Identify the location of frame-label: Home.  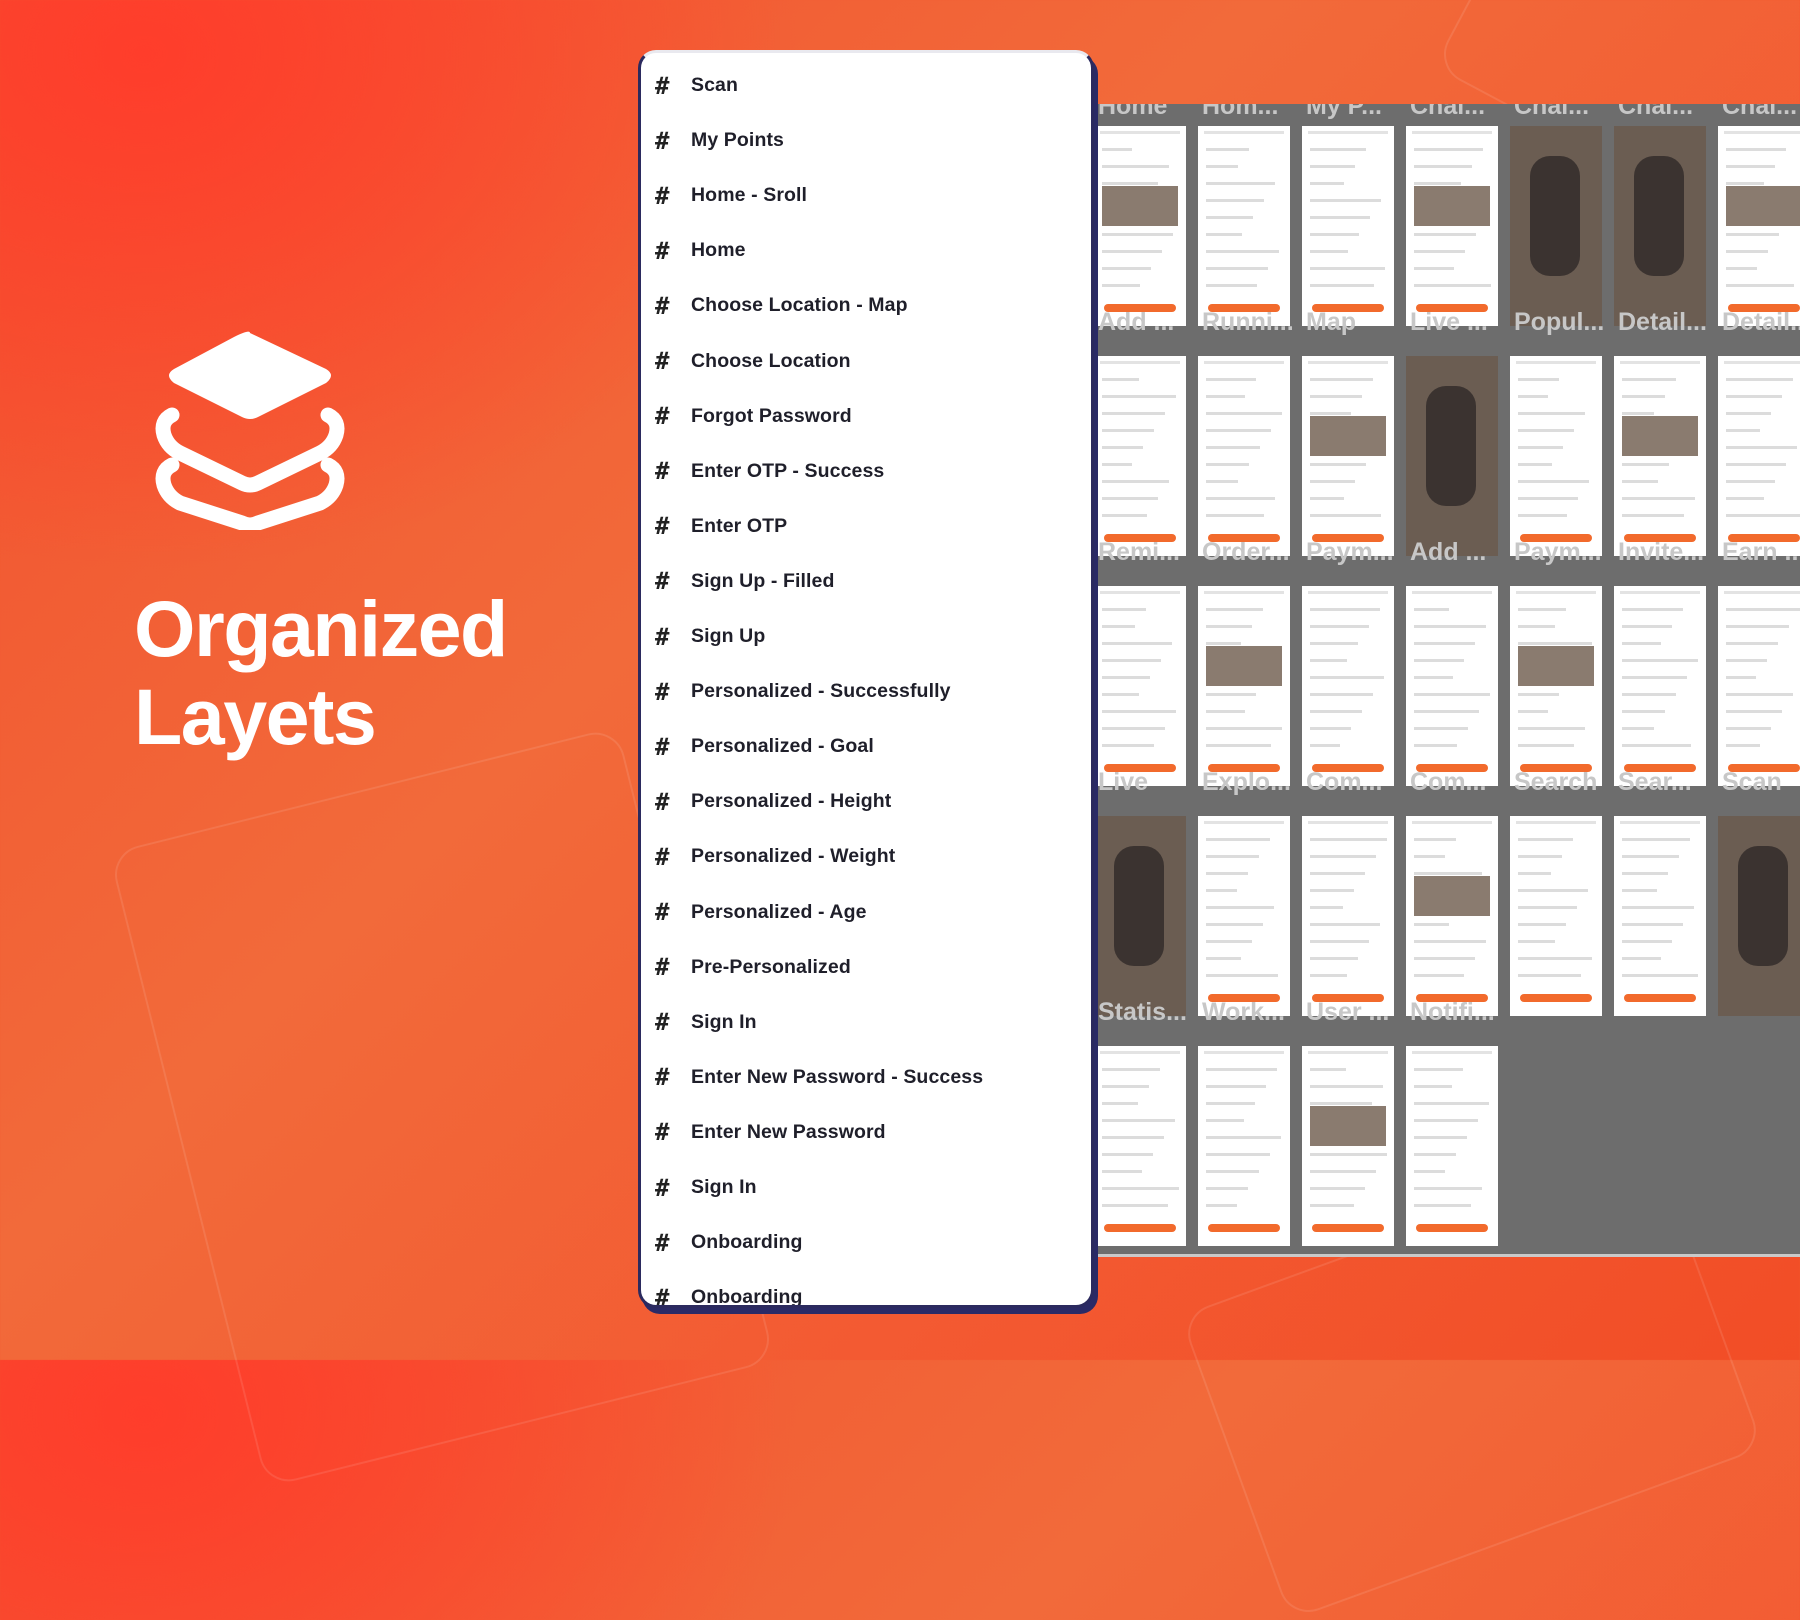
(1146, 112).